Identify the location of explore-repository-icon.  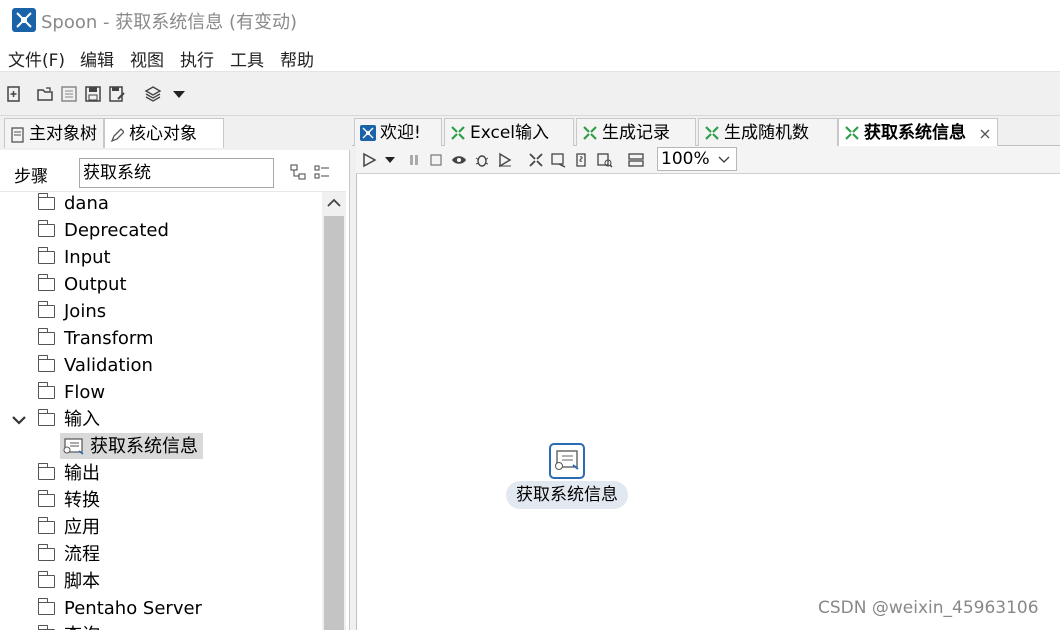
(69, 94).